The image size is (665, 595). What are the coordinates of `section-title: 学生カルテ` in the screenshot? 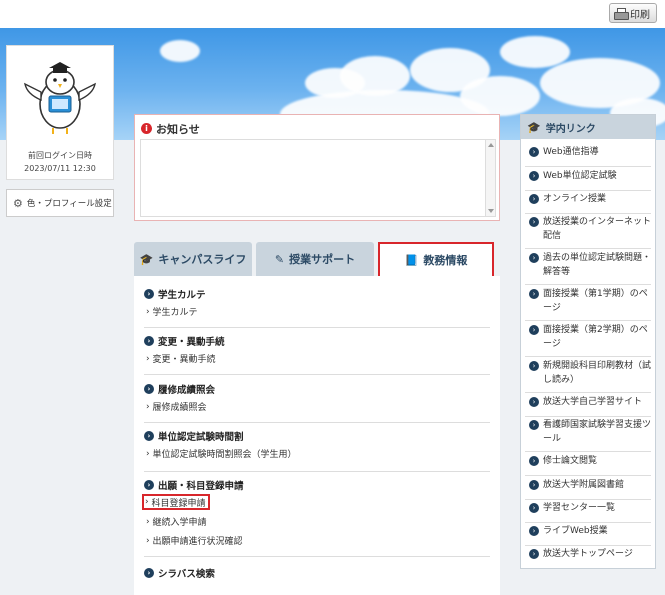 It's located at (182, 295).